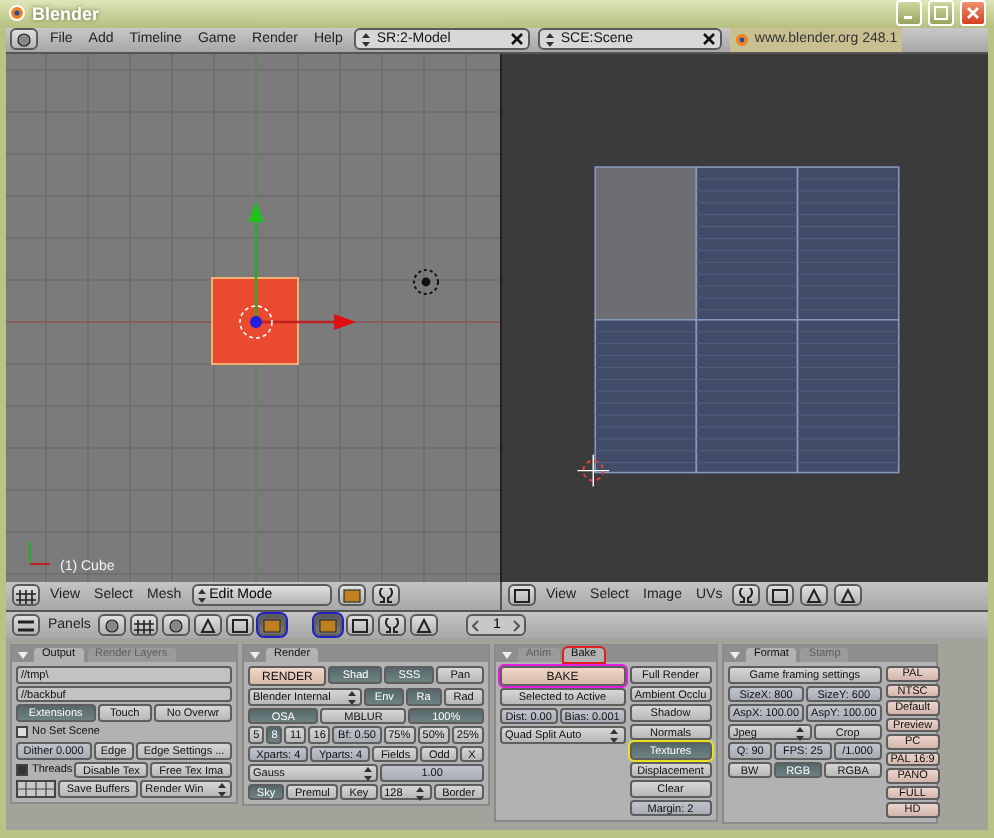  What do you see at coordinates (36, 789) in the screenshot?
I see `layers-grid-icon` at bounding box center [36, 789].